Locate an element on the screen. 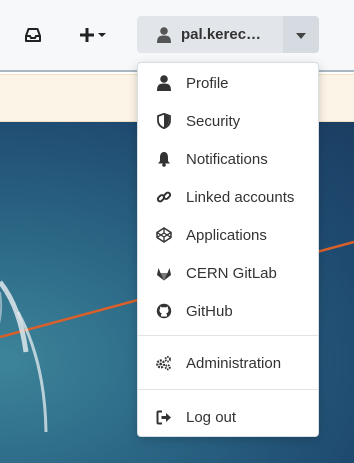 The height and width of the screenshot is (463, 354). github-icon is located at coordinates (163, 311).